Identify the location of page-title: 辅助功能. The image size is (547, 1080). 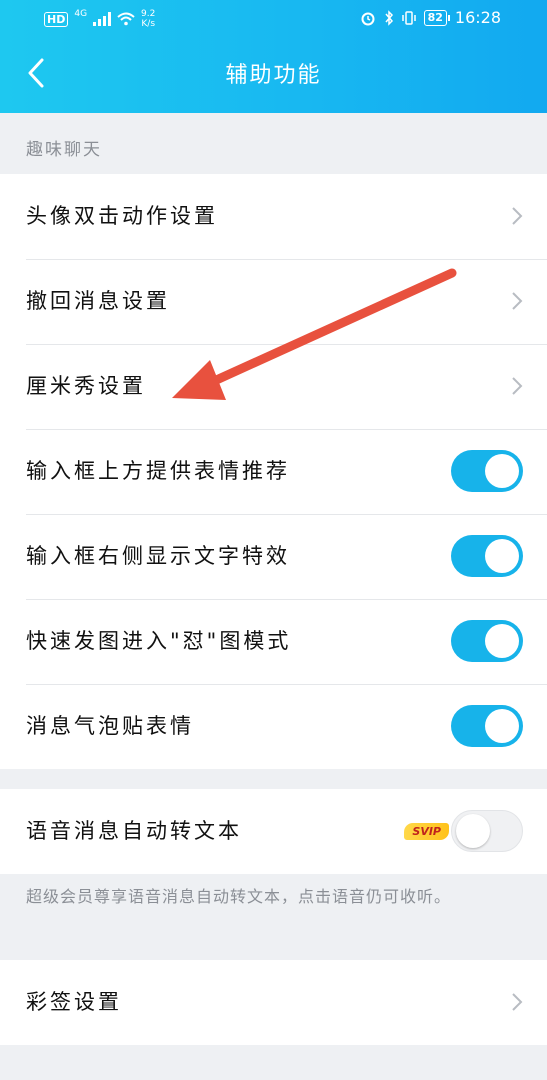
(273, 75).